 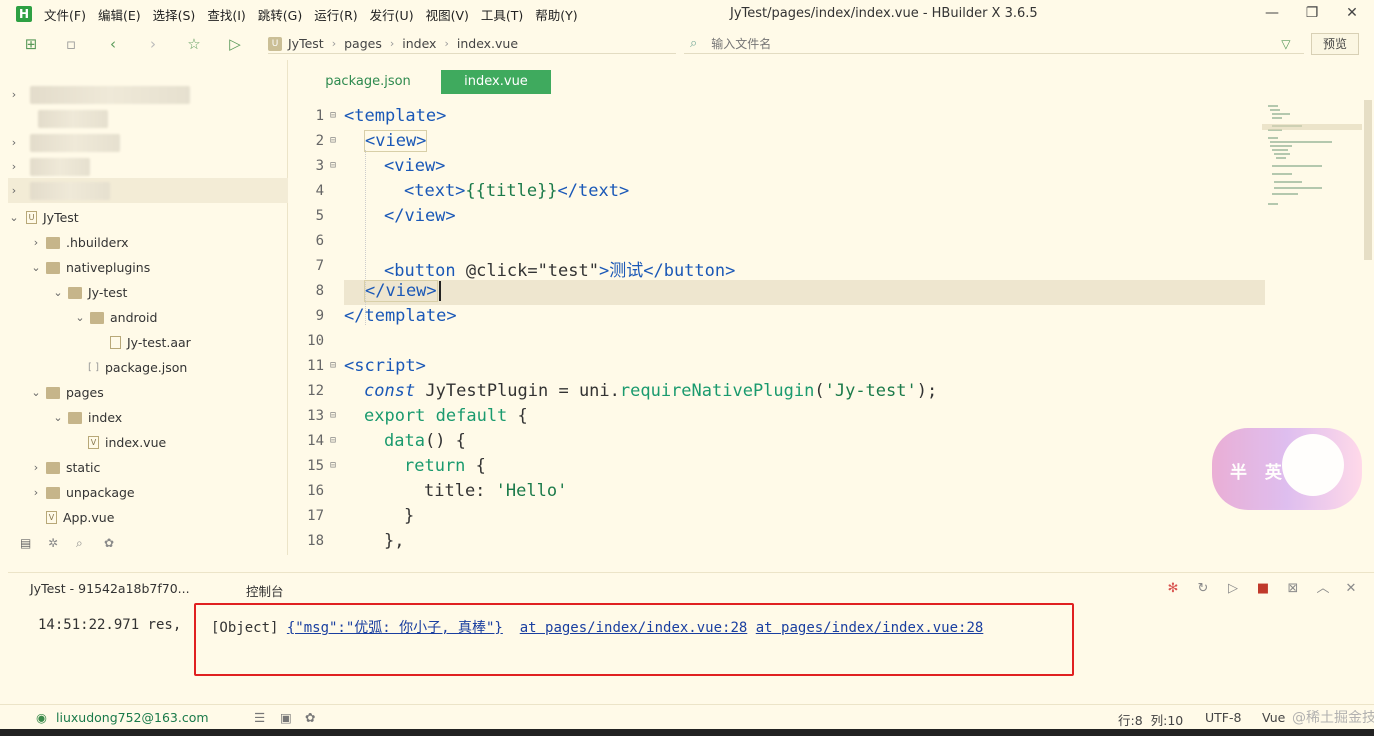 I want to click on blurred-project-row, so click(x=148, y=118).